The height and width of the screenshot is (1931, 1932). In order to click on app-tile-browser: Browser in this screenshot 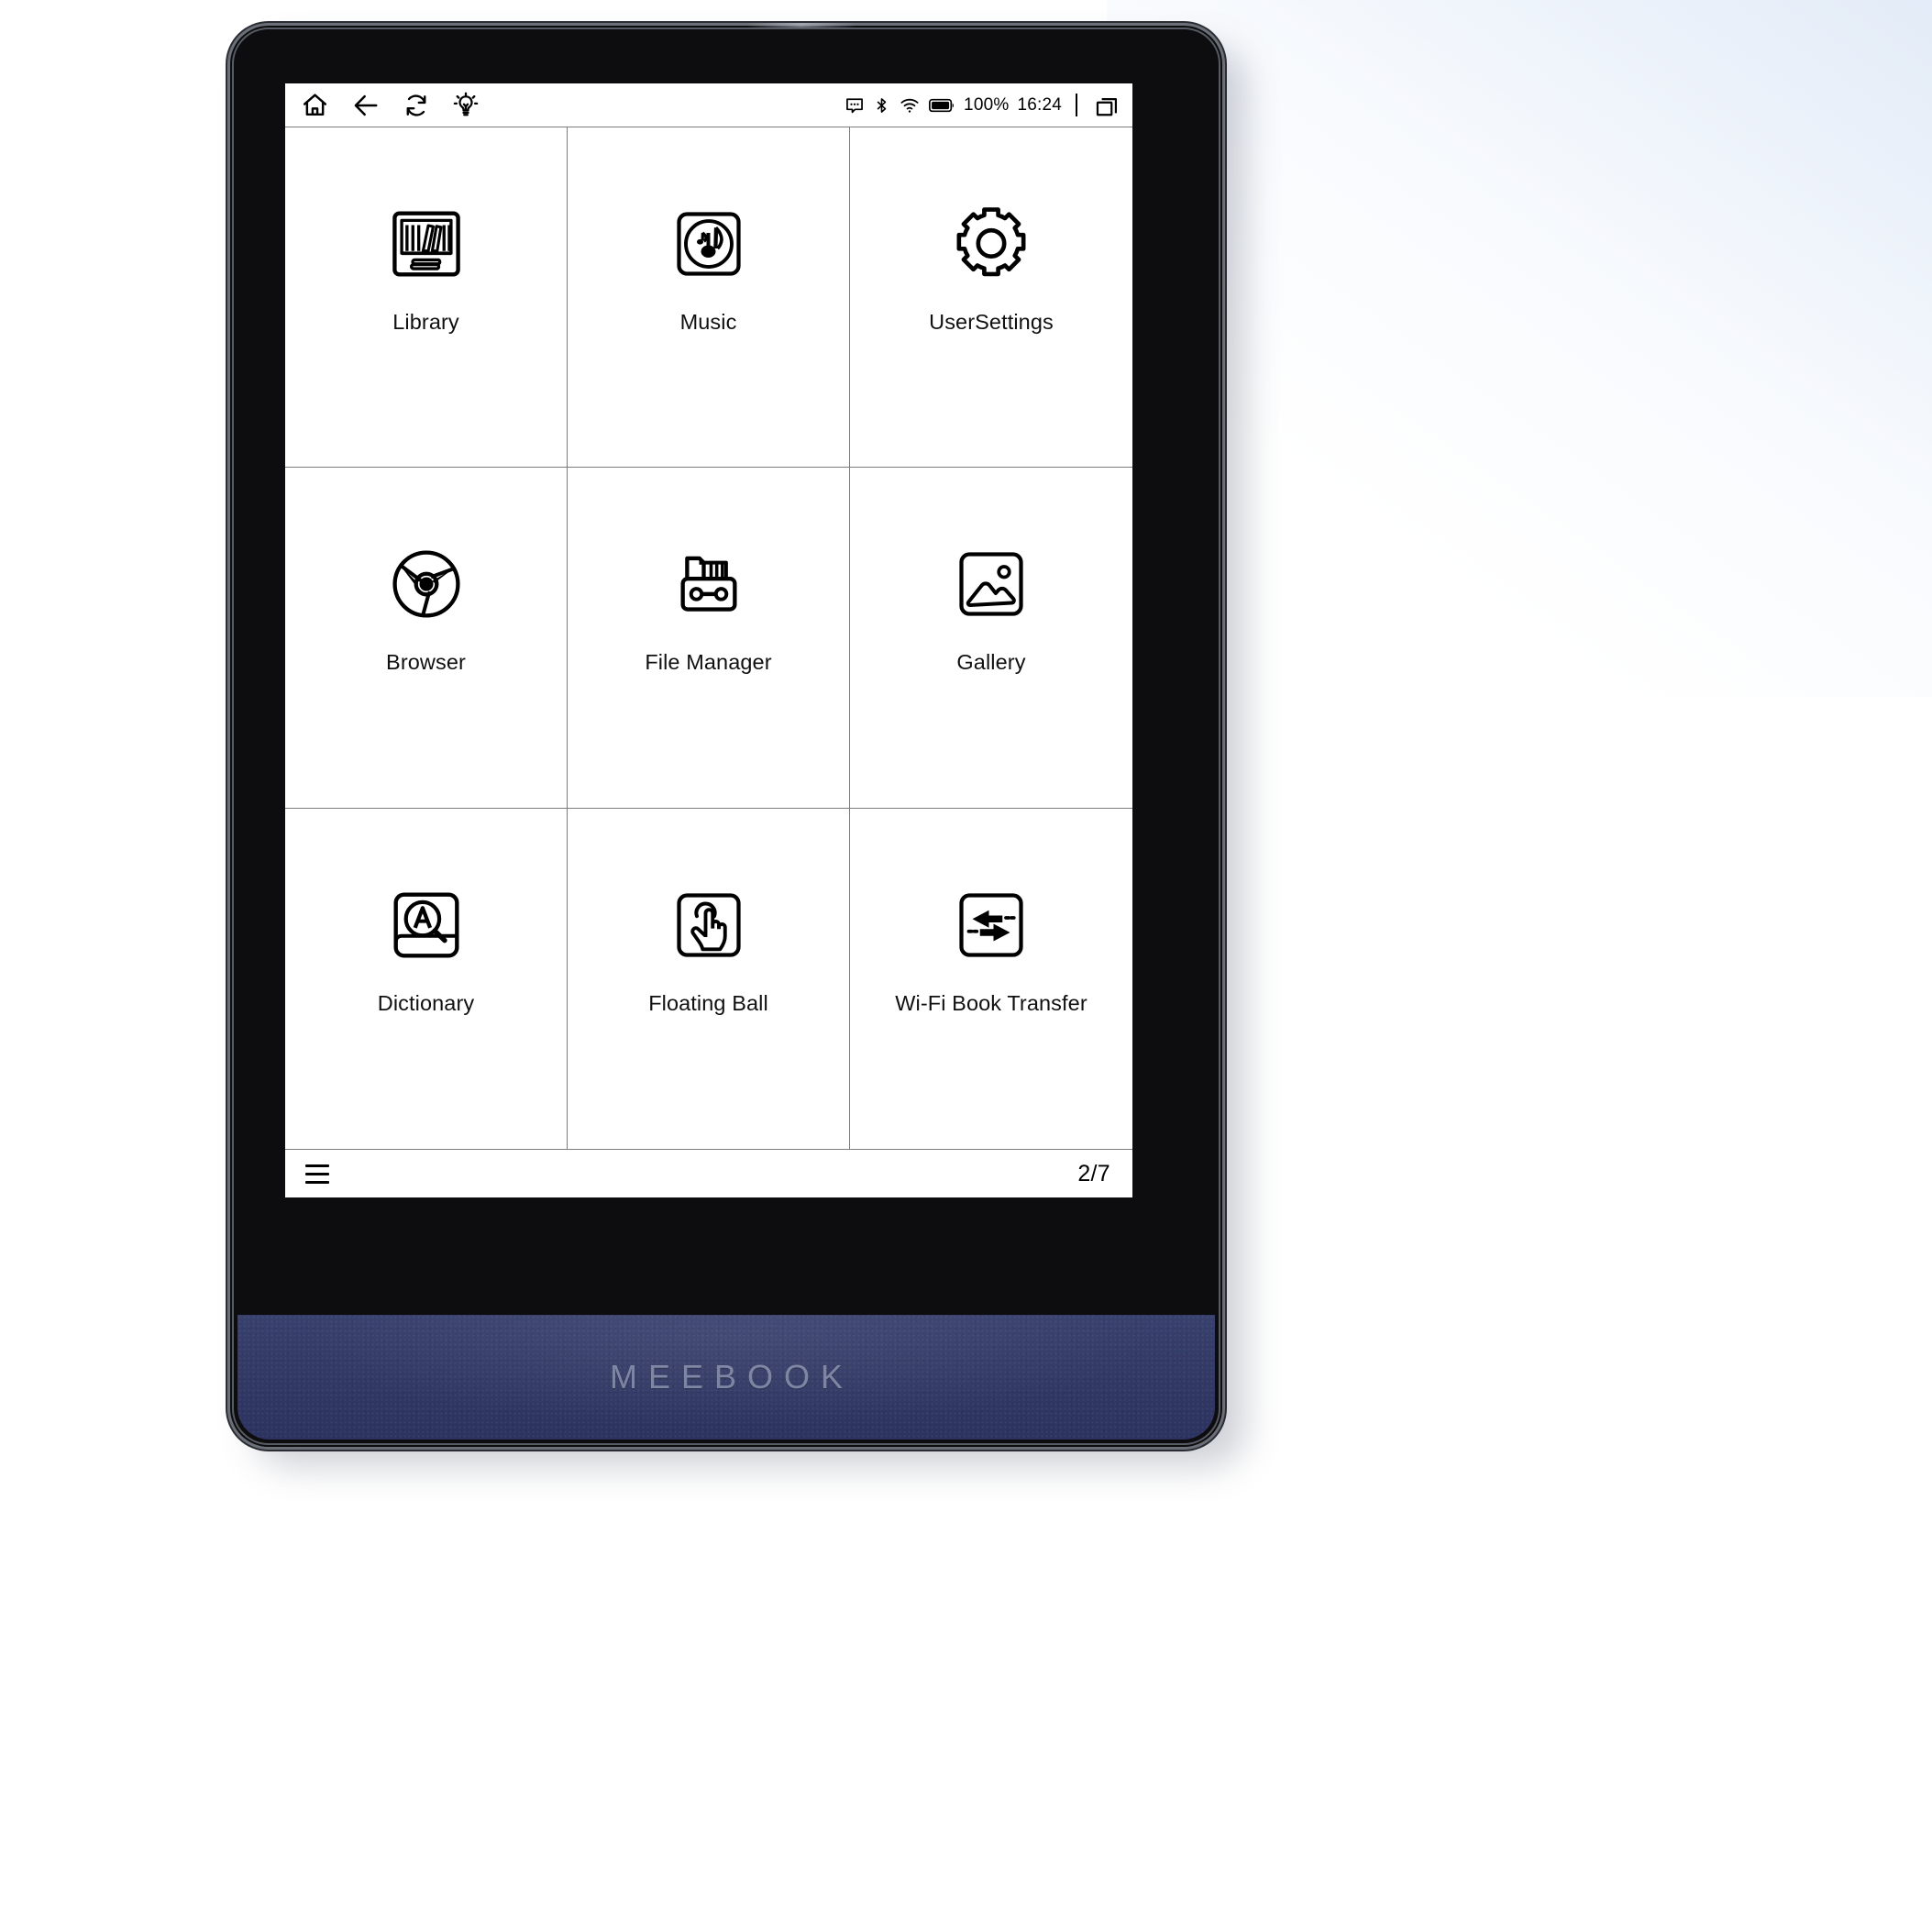, I will do `click(426, 638)`.